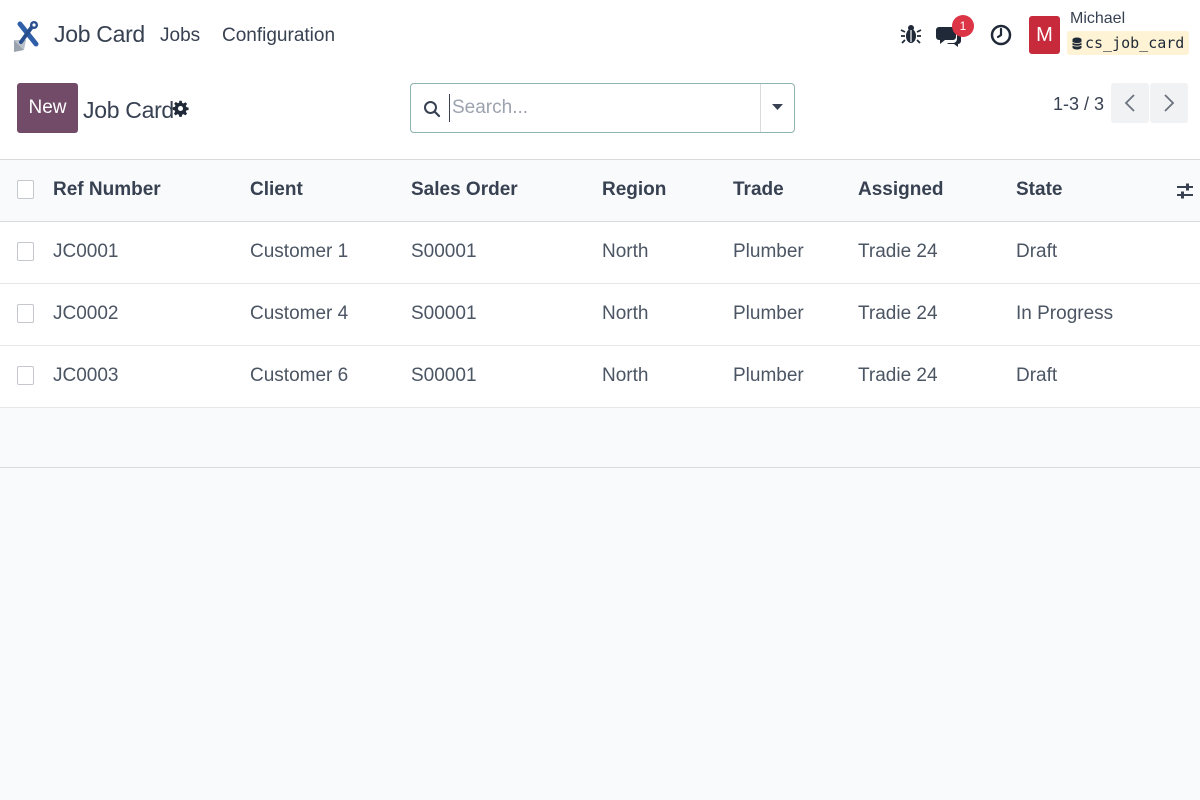 This screenshot has width=1200, height=800. What do you see at coordinates (464, 190) in the screenshot?
I see `column-header-sales-order: Sales Order` at bounding box center [464, 190].